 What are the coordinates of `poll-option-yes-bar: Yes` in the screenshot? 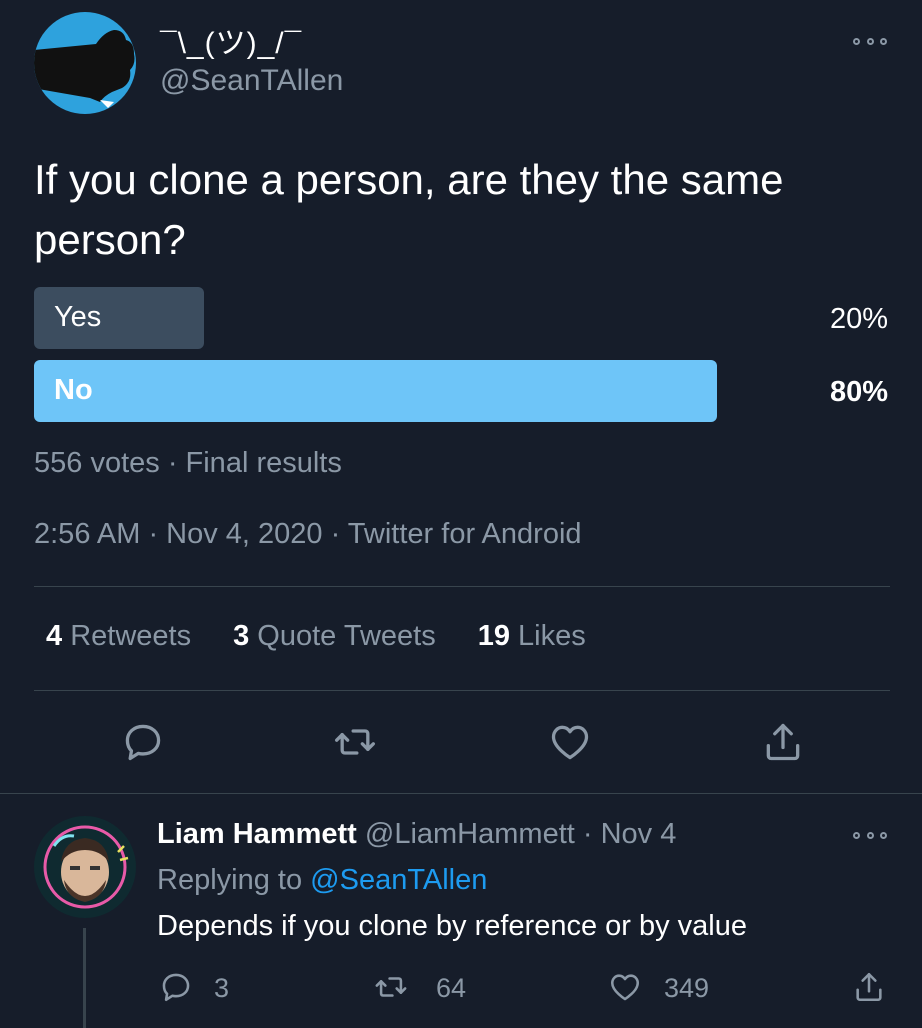 It's located at (119, 318).